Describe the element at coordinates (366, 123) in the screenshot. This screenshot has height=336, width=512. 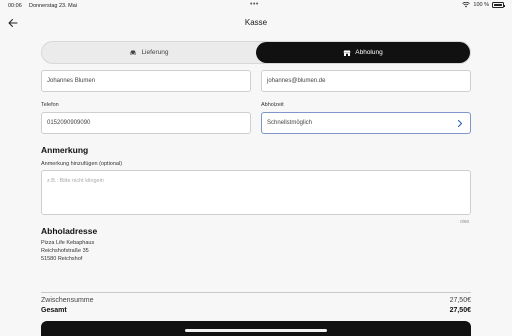
I see `pickup-time-select: Schnellstmöglich` at that location.